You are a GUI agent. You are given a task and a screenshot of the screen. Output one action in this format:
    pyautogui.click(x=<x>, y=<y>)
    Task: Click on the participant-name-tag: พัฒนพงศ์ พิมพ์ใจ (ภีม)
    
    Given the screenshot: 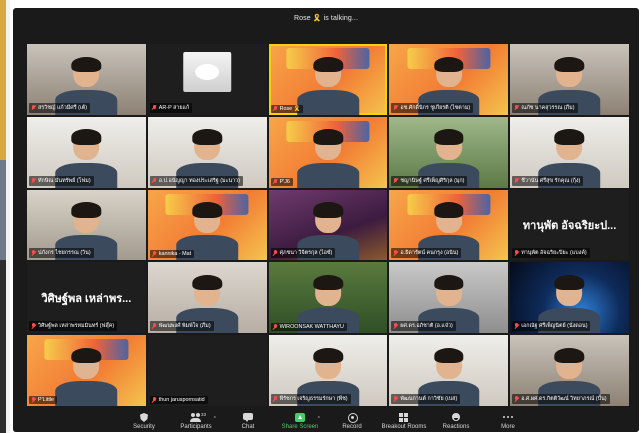 What is the action you would take?
    pyautogui.click(x=181, y=326)
    